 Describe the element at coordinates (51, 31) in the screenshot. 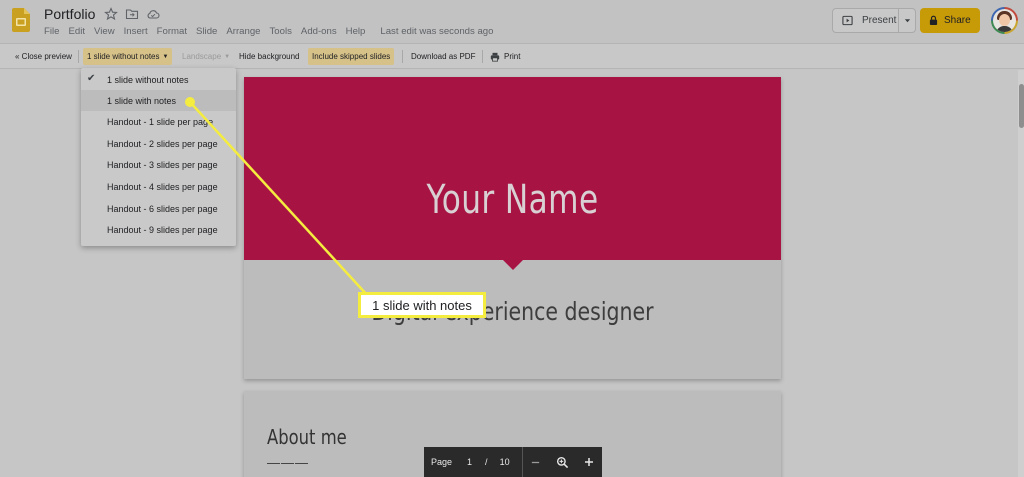

I see `menu-file: File` at that location.